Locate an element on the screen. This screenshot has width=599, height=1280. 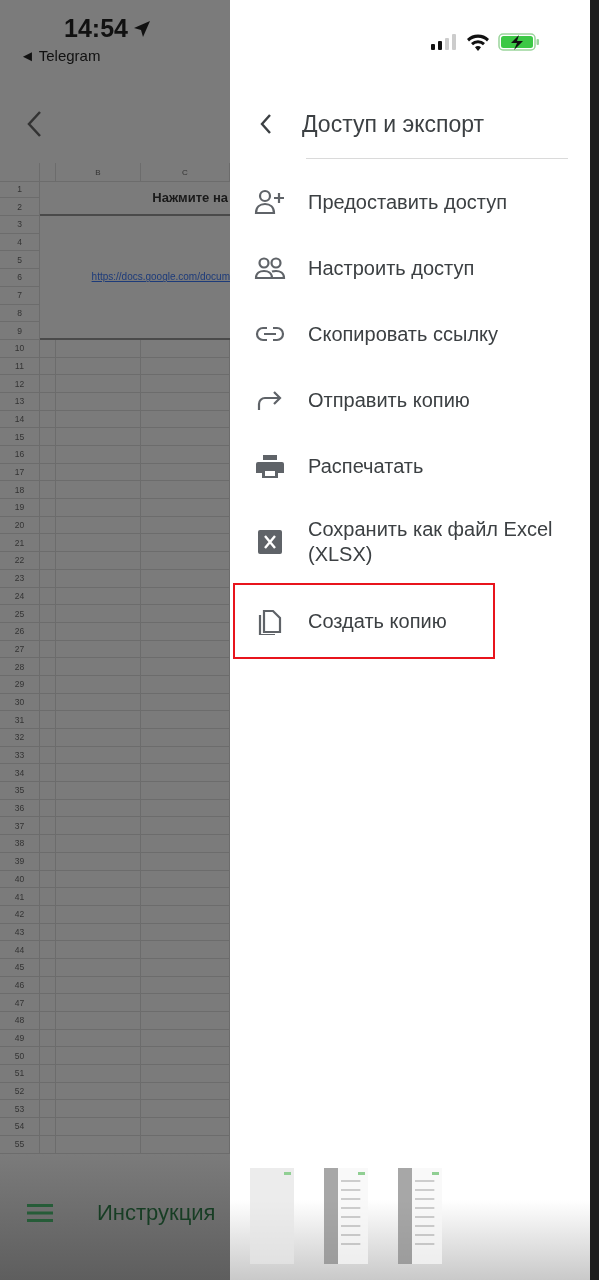
row-number: 44 is located at coordinates (20, 950).